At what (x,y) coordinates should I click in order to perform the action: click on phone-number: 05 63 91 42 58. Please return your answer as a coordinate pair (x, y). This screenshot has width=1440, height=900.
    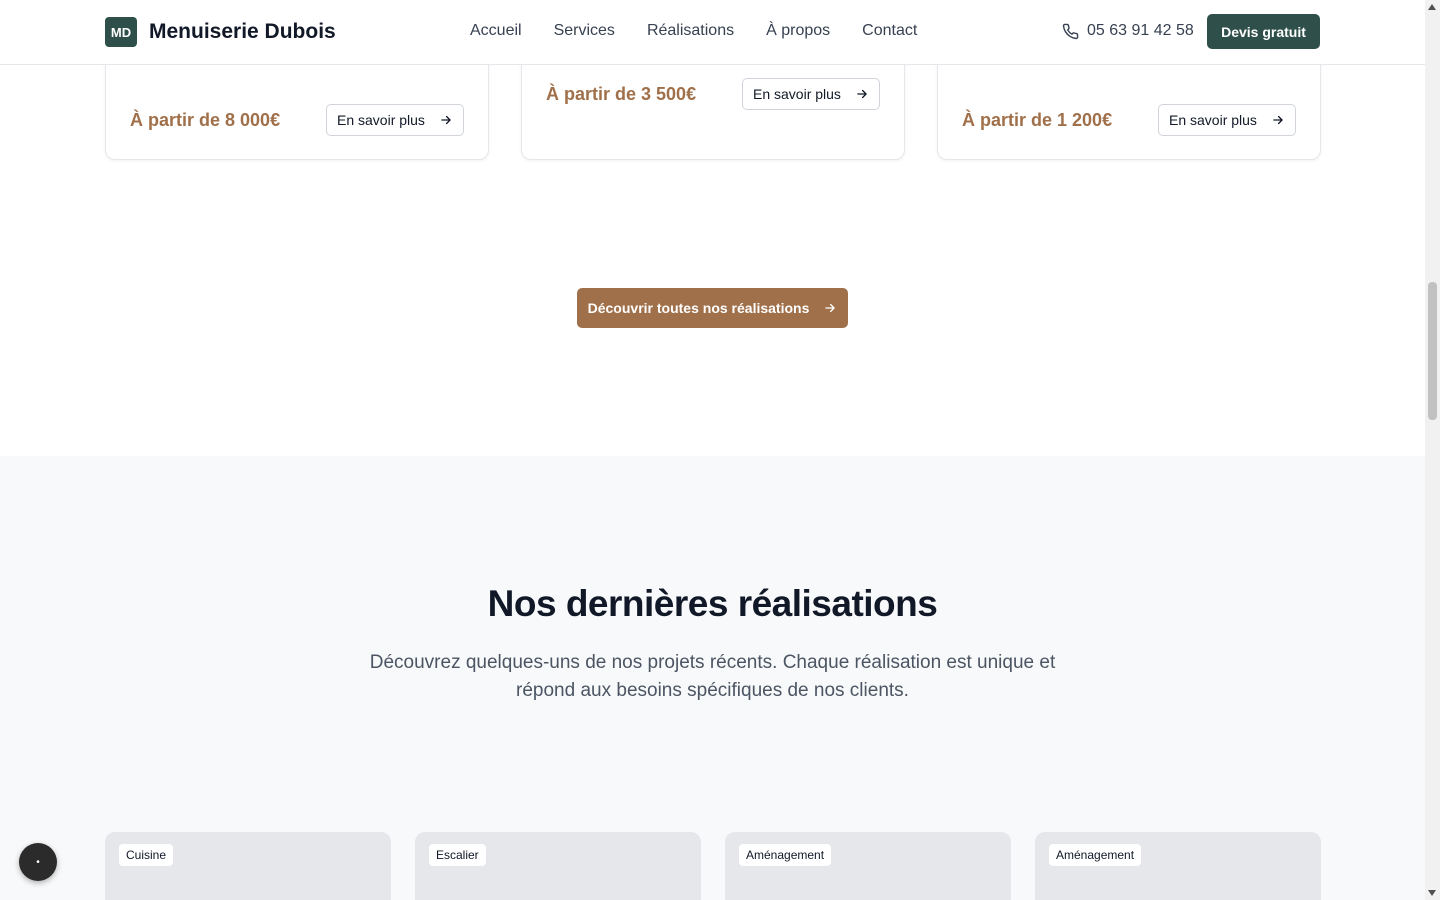
    Looking at the image, I should click on (1140, 30).